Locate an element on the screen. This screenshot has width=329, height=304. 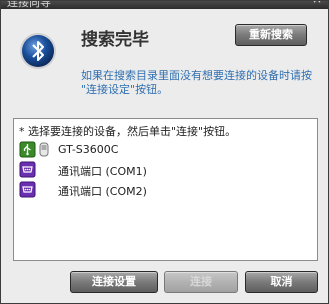
list-item: GT-S3600C is located at coordinates (164, 149).